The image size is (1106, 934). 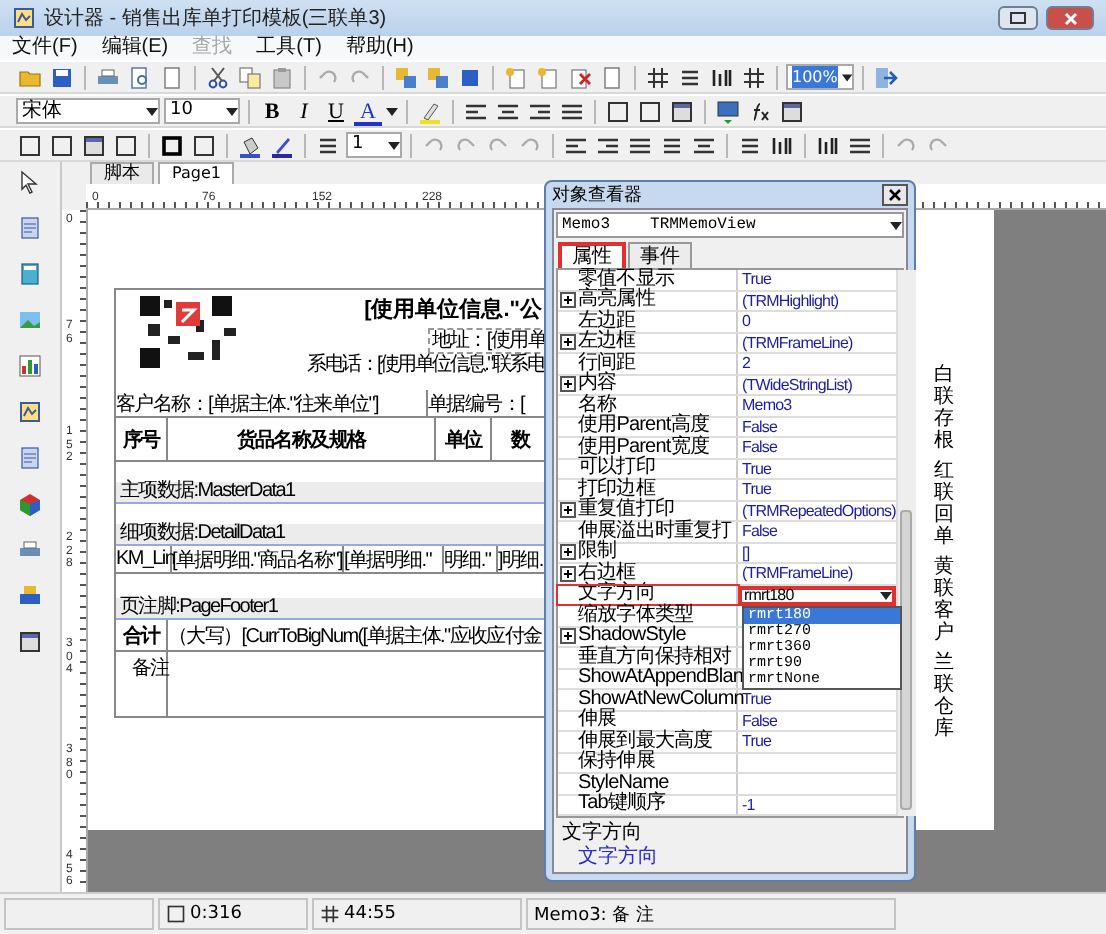 What do you see at coordinates (588, 405) in the screenshot?
I see `property-name: 名称` at bounding box center [588, 405].